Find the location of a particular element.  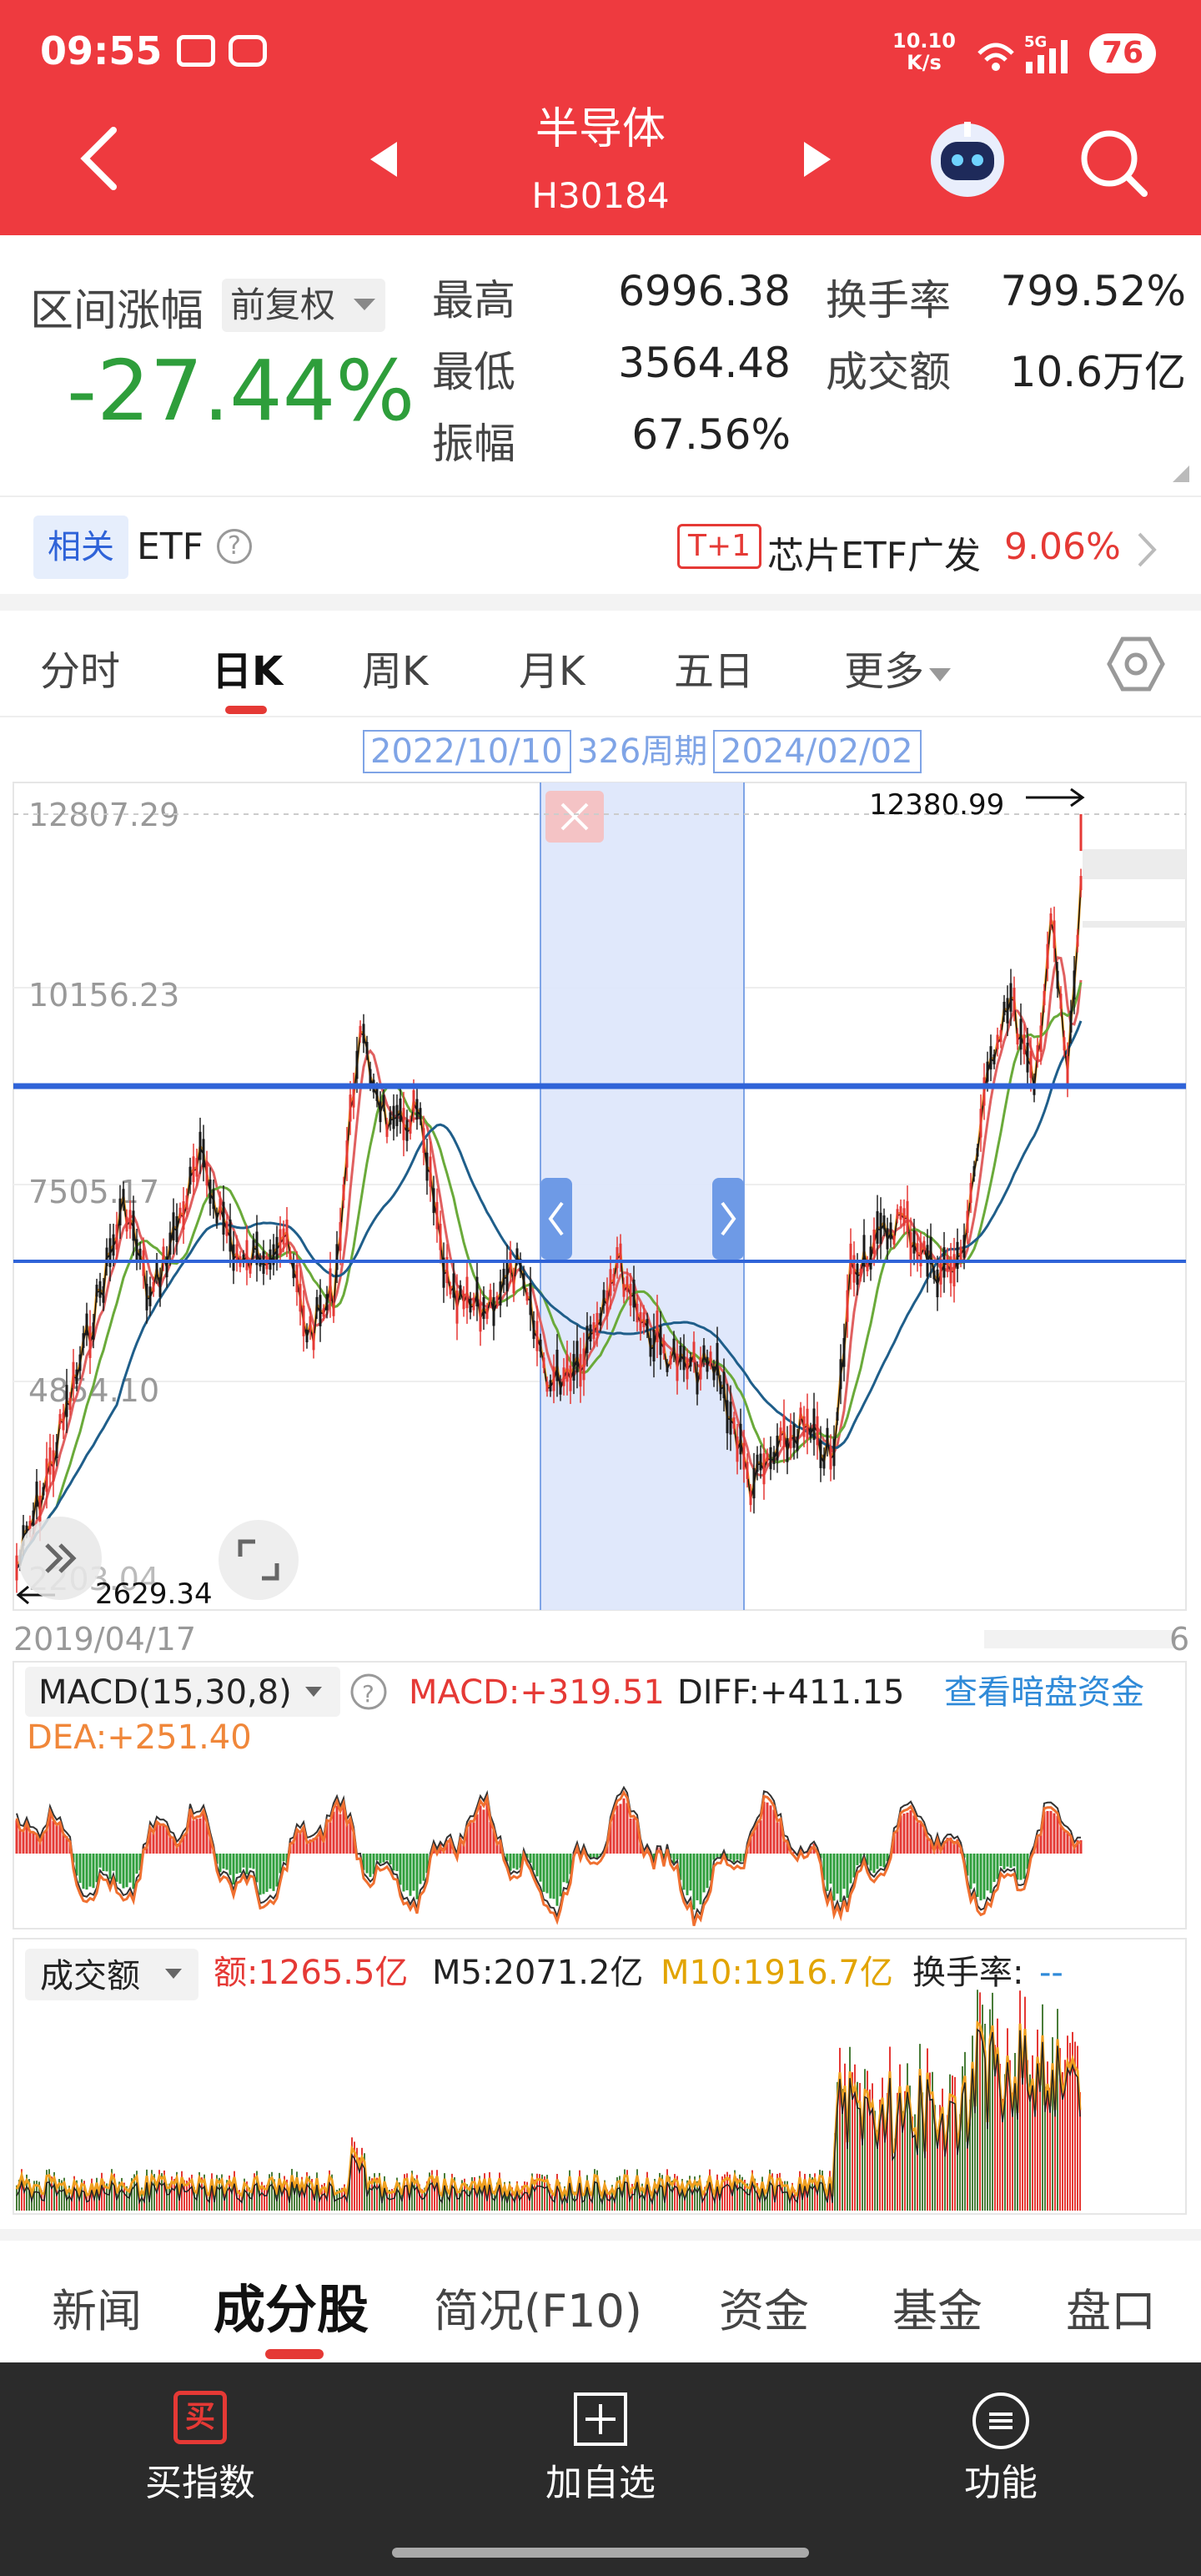

end-date: 6 is located at coordinates (1179, 1639).